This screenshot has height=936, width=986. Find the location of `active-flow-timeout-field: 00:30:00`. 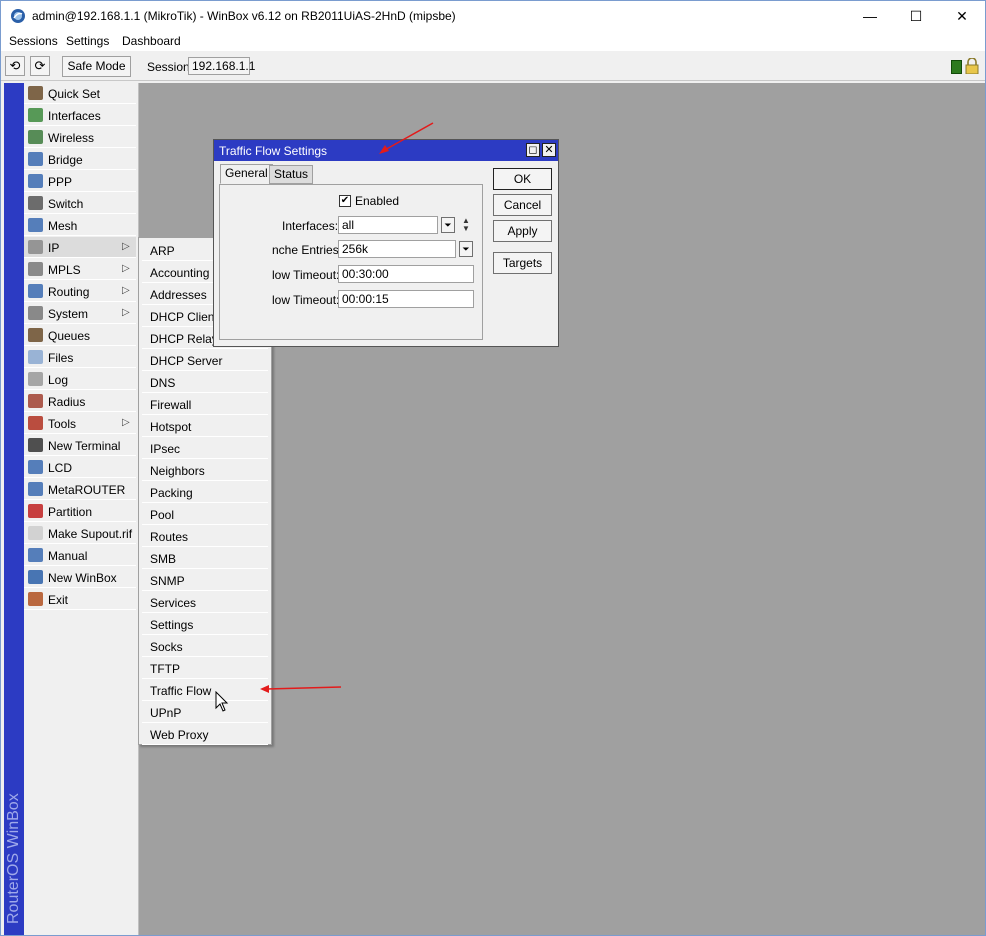

active-flow-timeout-field: 00:30:00 is located at coordinates (406, 274).